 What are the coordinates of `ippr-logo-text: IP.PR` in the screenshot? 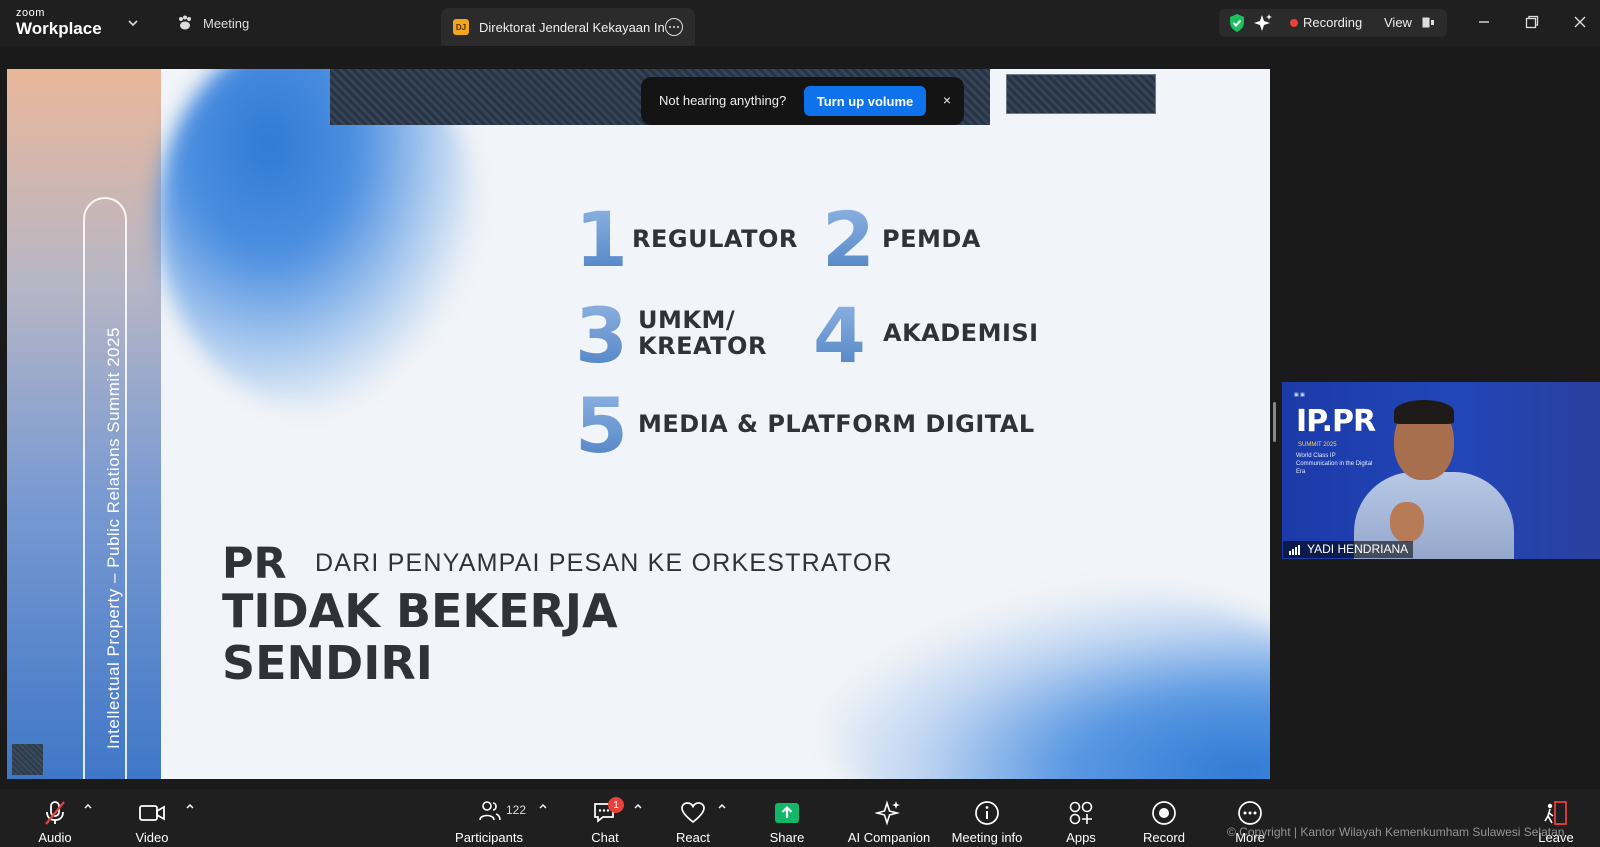 It's located at (1336, 421).